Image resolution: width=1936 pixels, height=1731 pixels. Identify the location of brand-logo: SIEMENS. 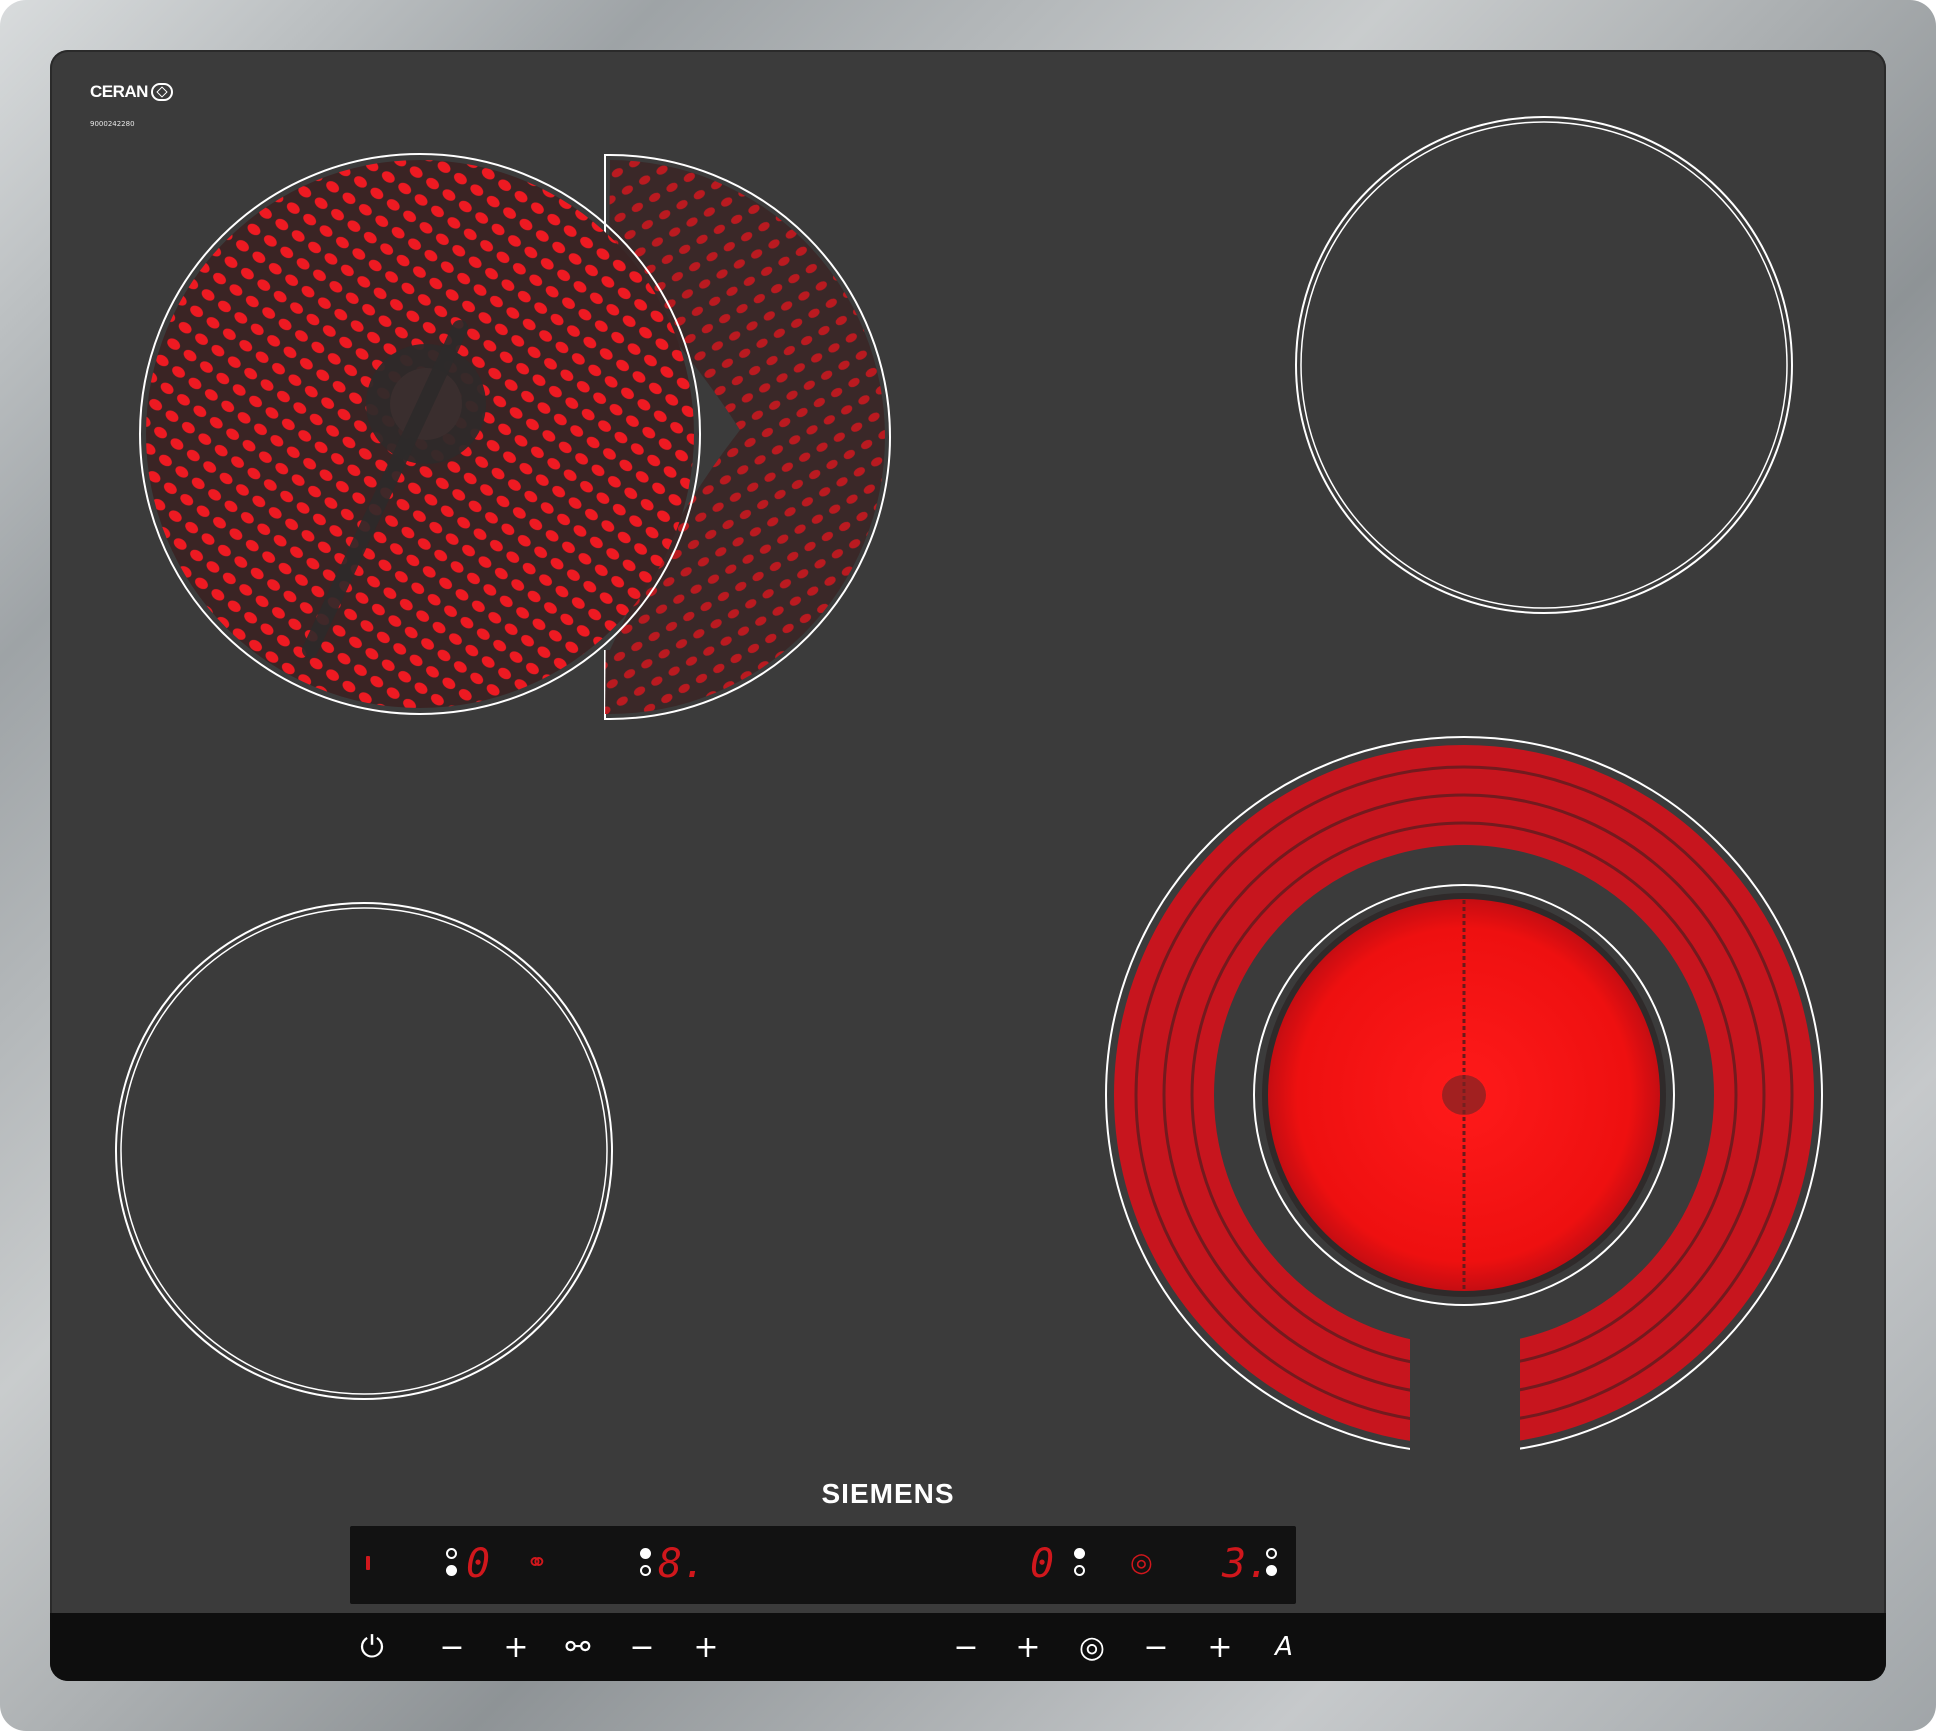
(888, 1493).